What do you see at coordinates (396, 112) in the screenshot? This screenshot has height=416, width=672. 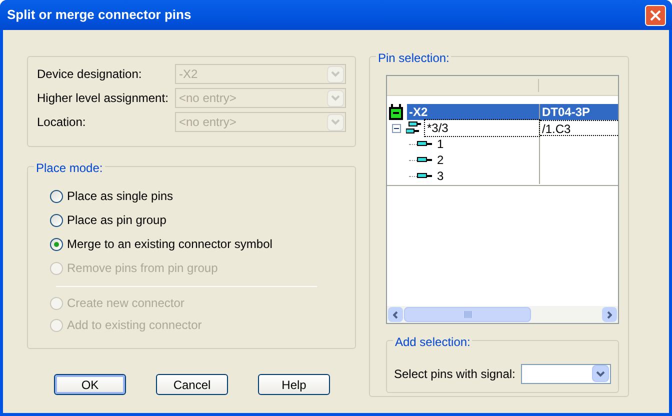 I see `plug-icon` at bounding box center [396, 112].